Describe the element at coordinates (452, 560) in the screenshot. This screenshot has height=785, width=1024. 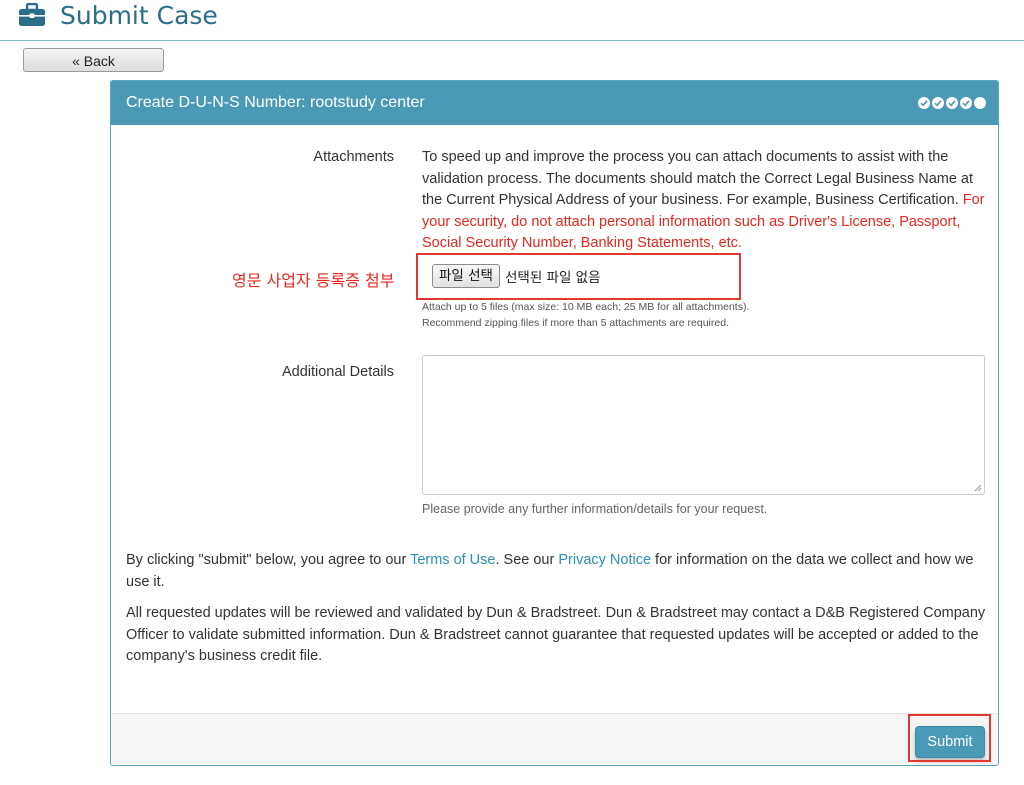
I see `terms-of-use-link: Terms of Use` at that location.